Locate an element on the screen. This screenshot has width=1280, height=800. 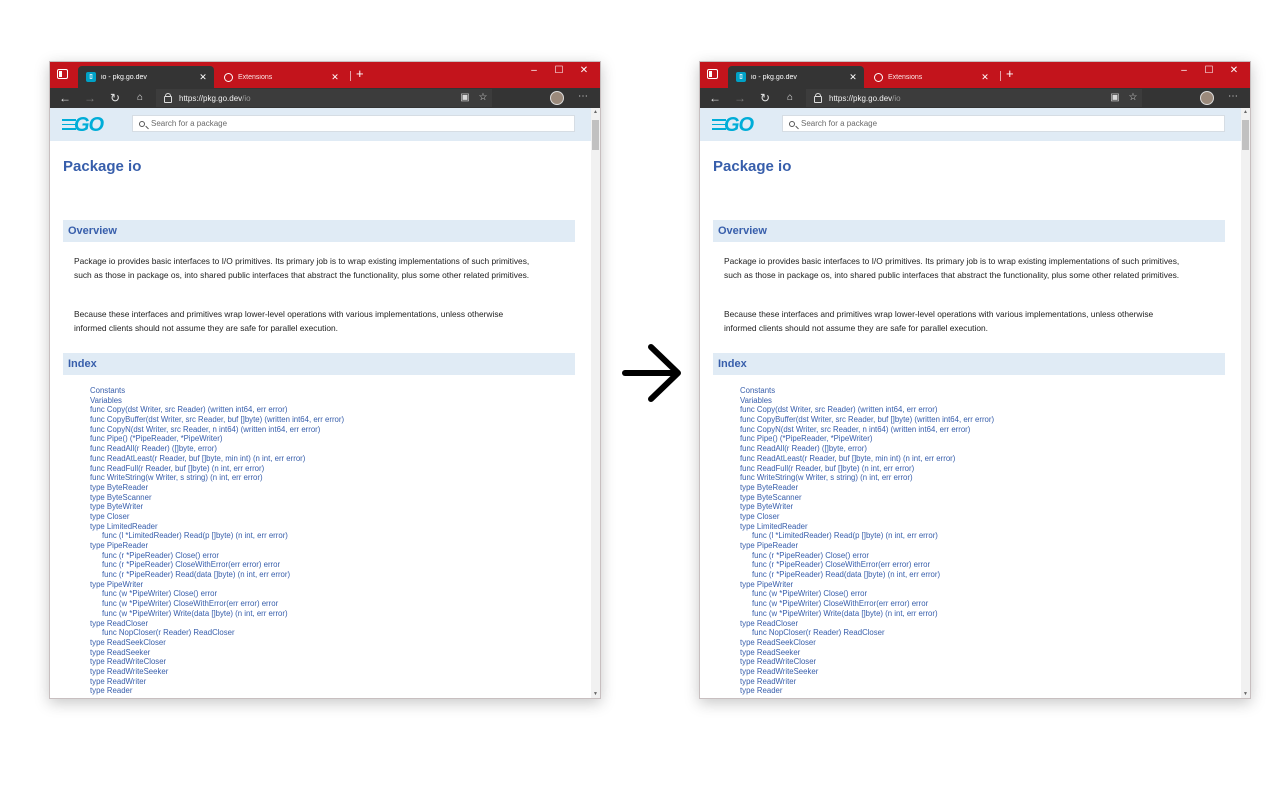
go-logo: GO is located at coordinates (739, 125).